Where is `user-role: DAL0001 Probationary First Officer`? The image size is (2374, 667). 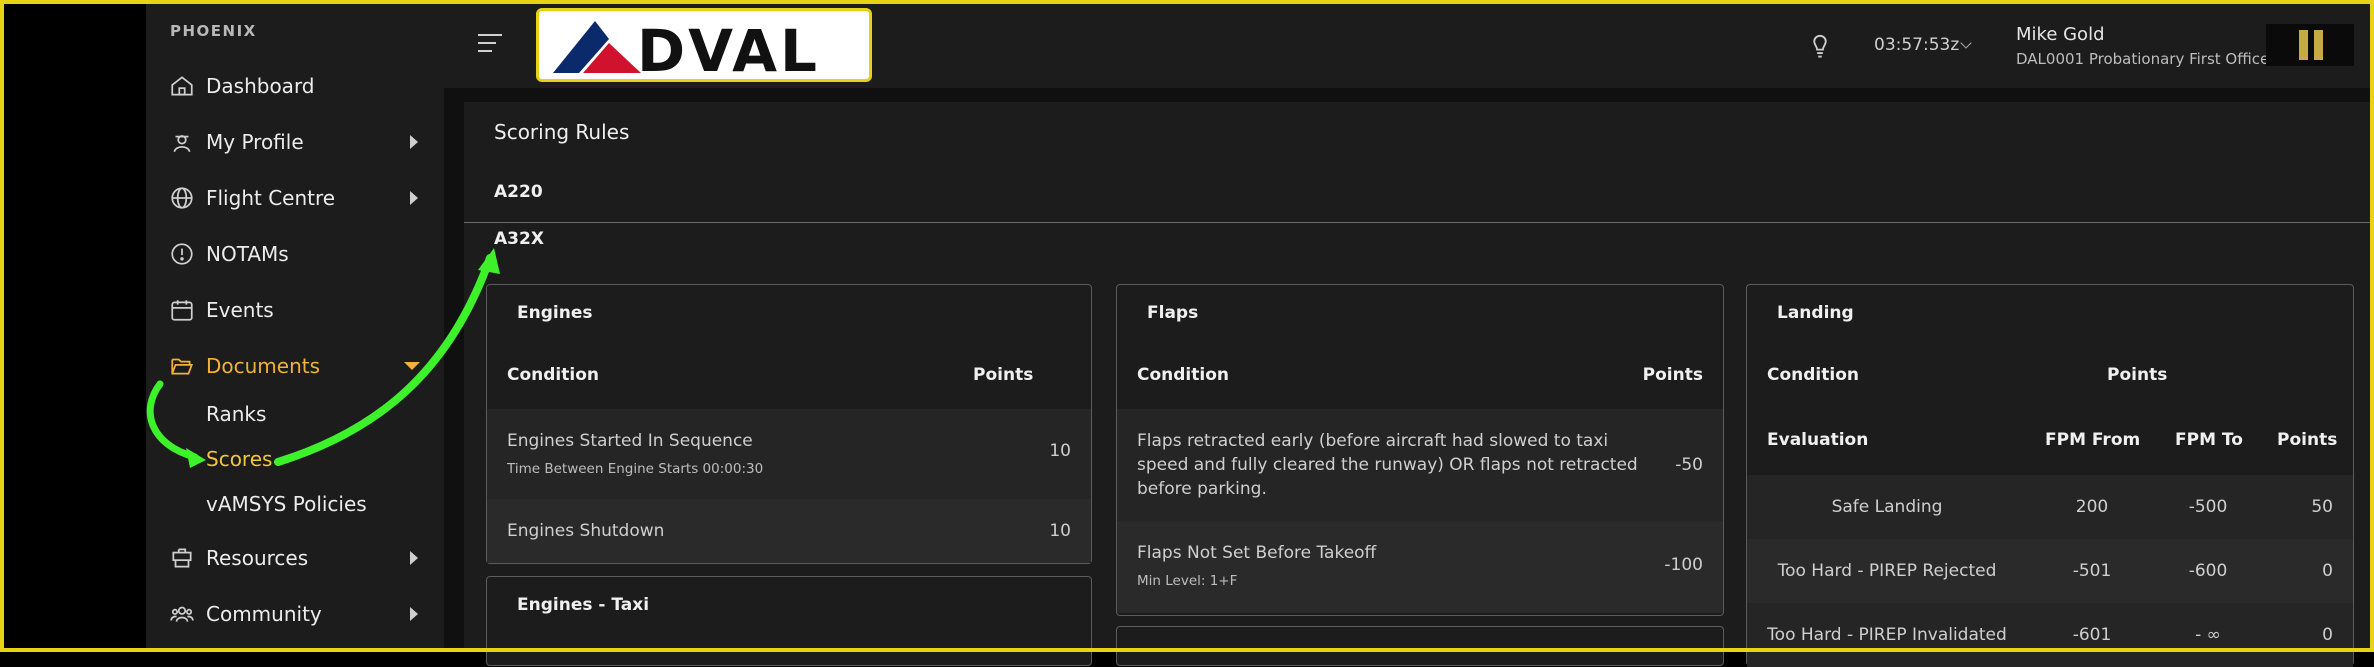 user-role: DAL0001 Probationary First Officer is located at coordinates (2146, 59).